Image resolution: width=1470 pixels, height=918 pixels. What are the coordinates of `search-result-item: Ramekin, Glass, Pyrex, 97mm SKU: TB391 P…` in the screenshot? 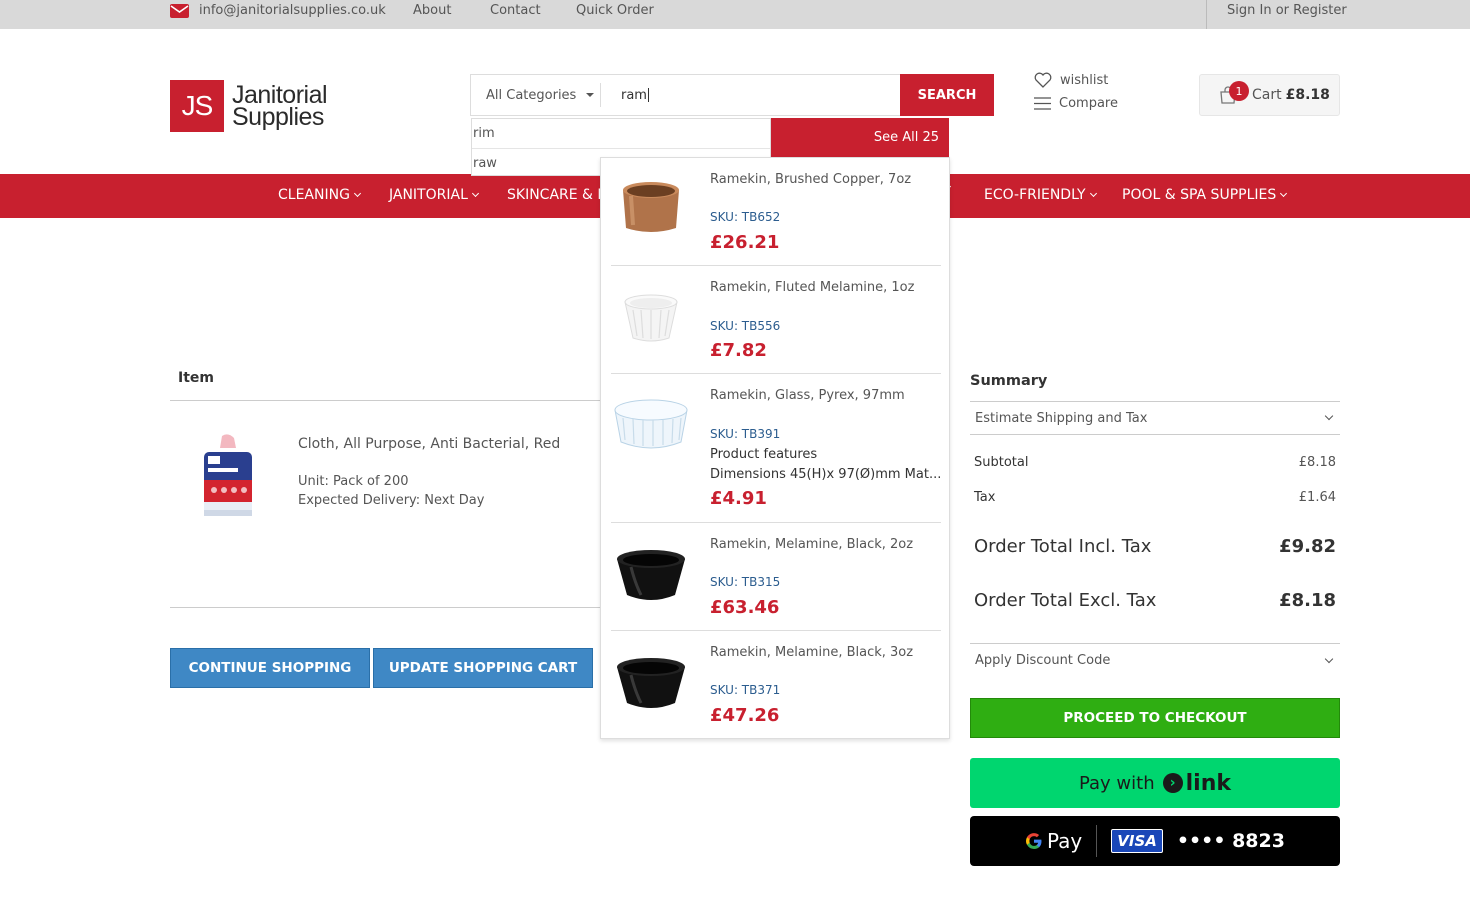 It's located at (776, 448).